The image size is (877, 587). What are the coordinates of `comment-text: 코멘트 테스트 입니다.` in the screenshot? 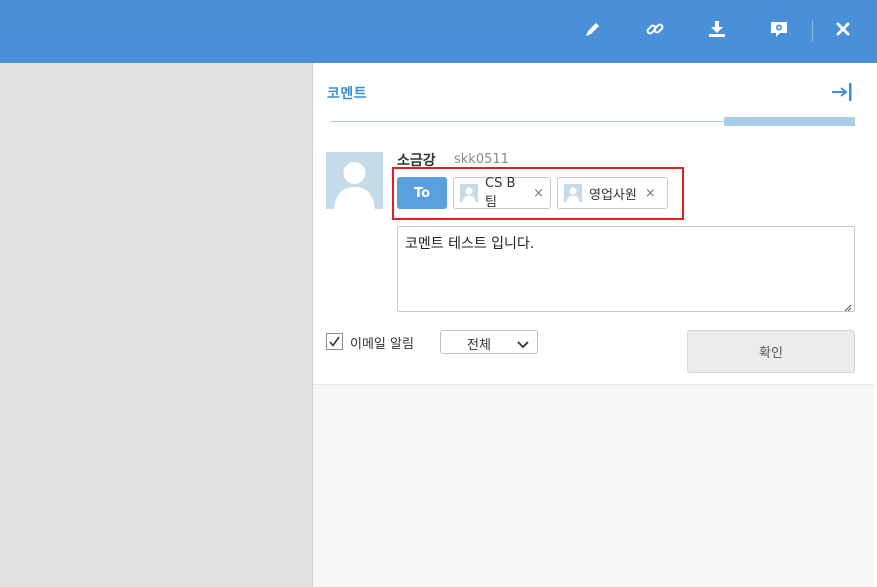 It's located at (470, 244).